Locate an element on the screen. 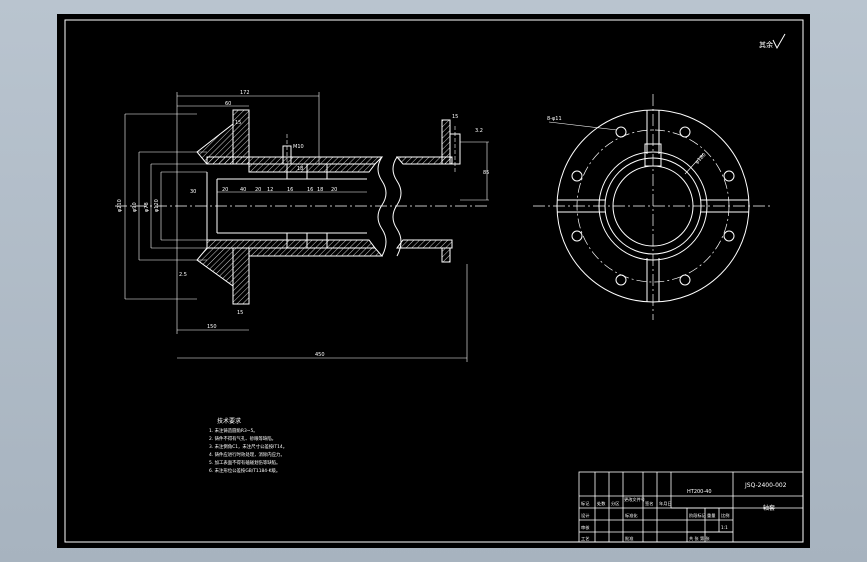  dim-pcd: φ180 is located at coordinates (700, 158).